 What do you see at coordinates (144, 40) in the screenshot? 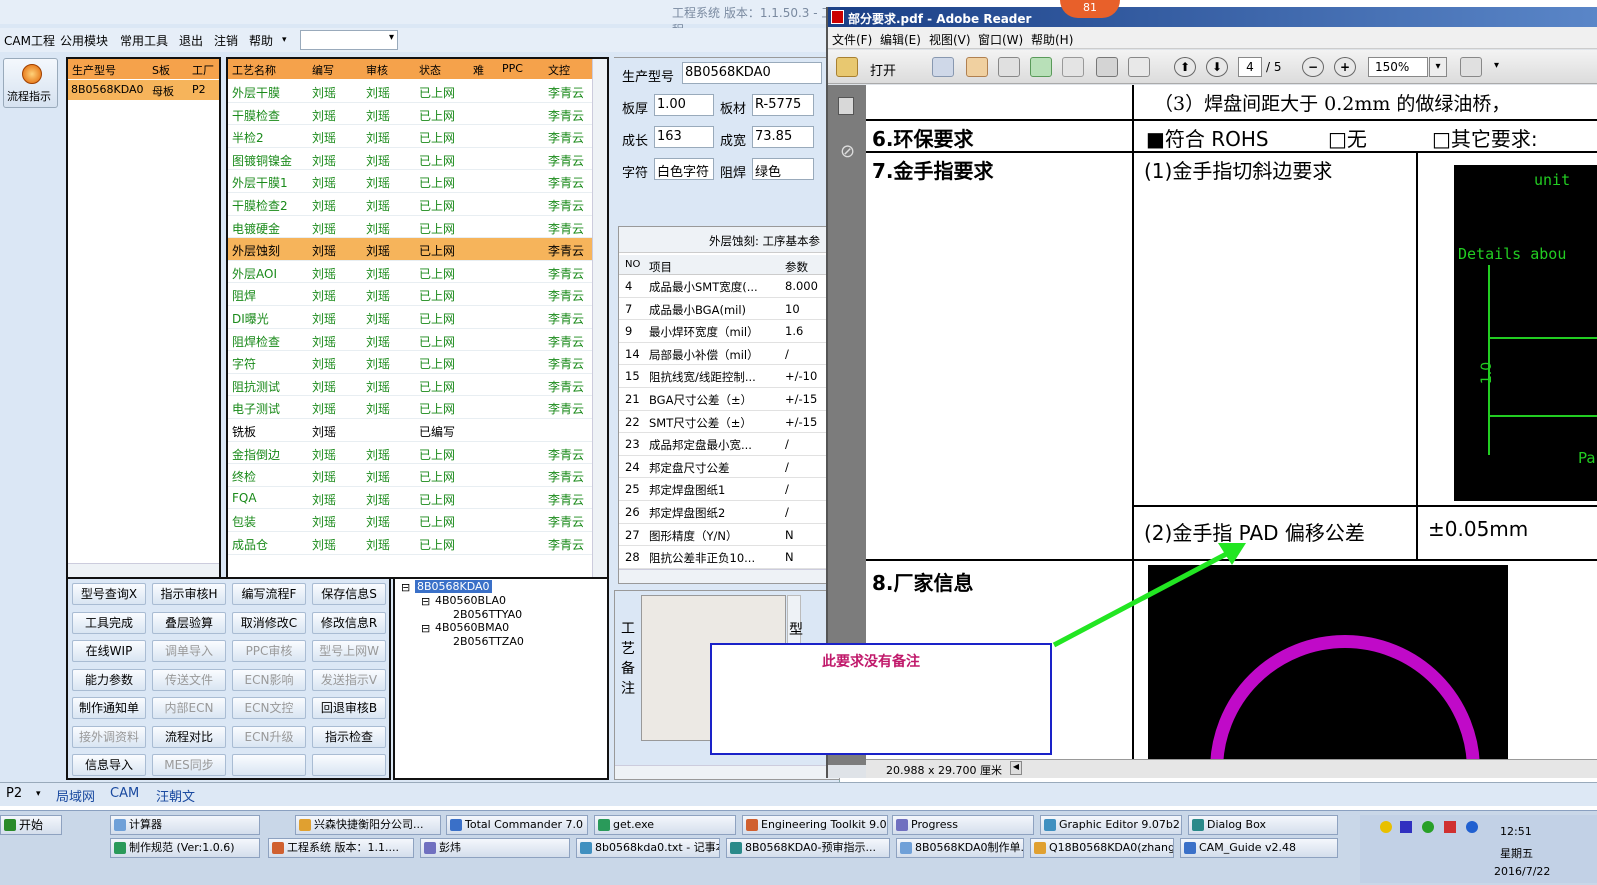
I see `menu-tools: 常用工具` at bounding box center [144, 40].